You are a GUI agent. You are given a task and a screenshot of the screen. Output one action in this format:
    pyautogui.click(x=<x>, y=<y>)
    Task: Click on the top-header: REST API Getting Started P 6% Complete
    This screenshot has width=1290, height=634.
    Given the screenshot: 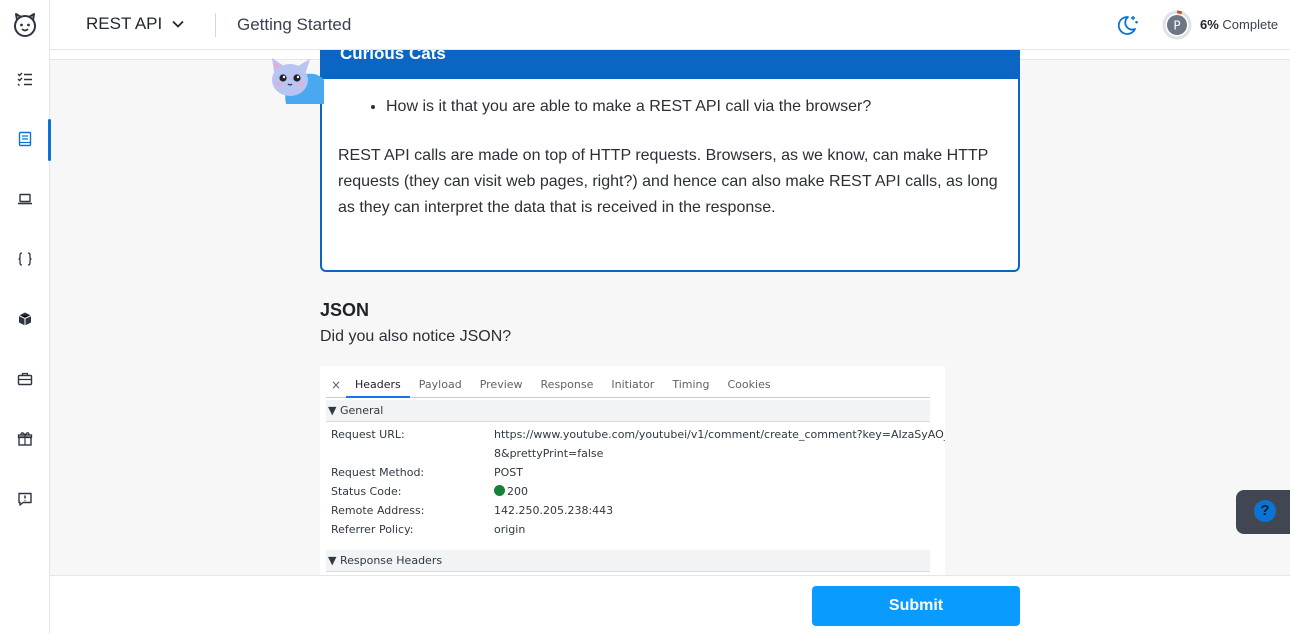 What is the action you would take?
    pyautogui.click(x=670, y=25)
    